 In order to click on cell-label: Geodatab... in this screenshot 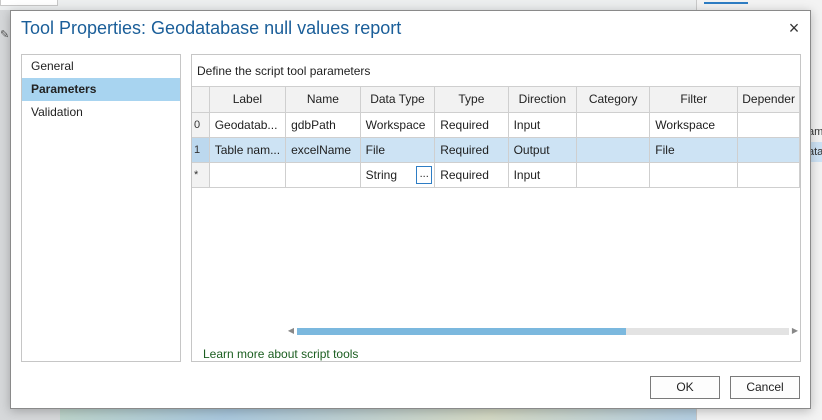, I will do `click(248, 125)`.